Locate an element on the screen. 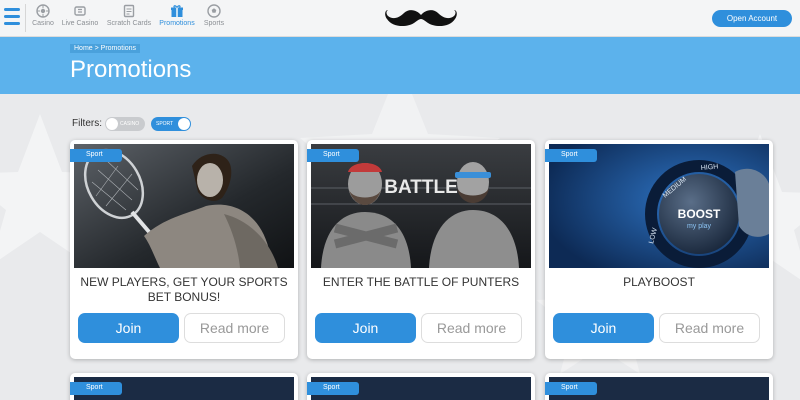  nav-item-promotions-label: Promotions is located at coordinates (177, 23).